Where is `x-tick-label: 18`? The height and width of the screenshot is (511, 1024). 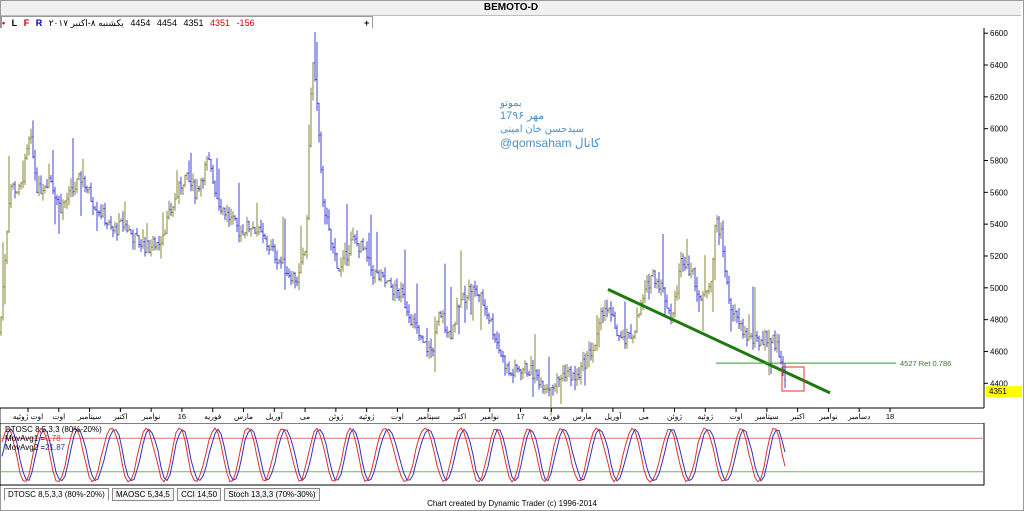
x-tick-label: 18 is located at coordinates (890, 416).